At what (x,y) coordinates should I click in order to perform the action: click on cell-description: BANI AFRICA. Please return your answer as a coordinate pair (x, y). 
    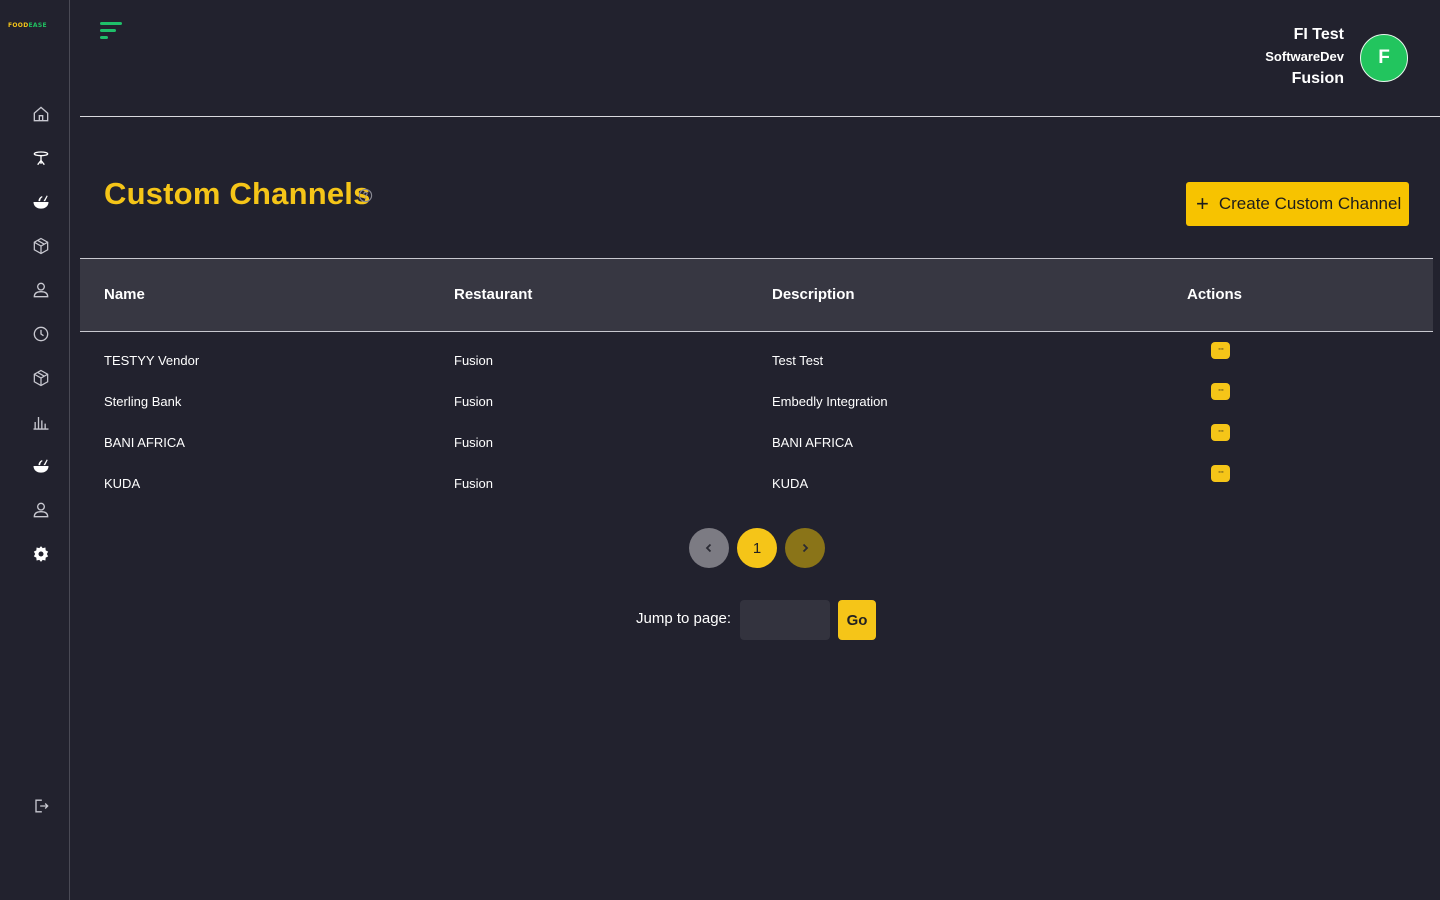
    Looking at the image, I should click on (812, 442).